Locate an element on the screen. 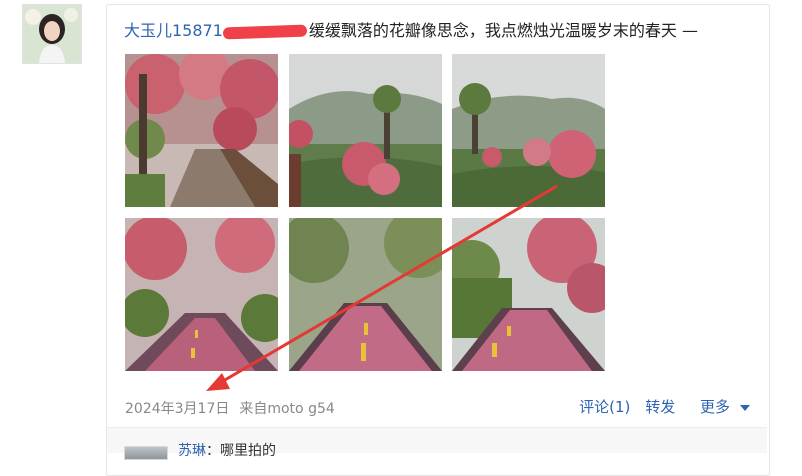 Image resolution: width=802 pixels, height=476 pixels. comment-avatar is located at coordinates (146, 453).